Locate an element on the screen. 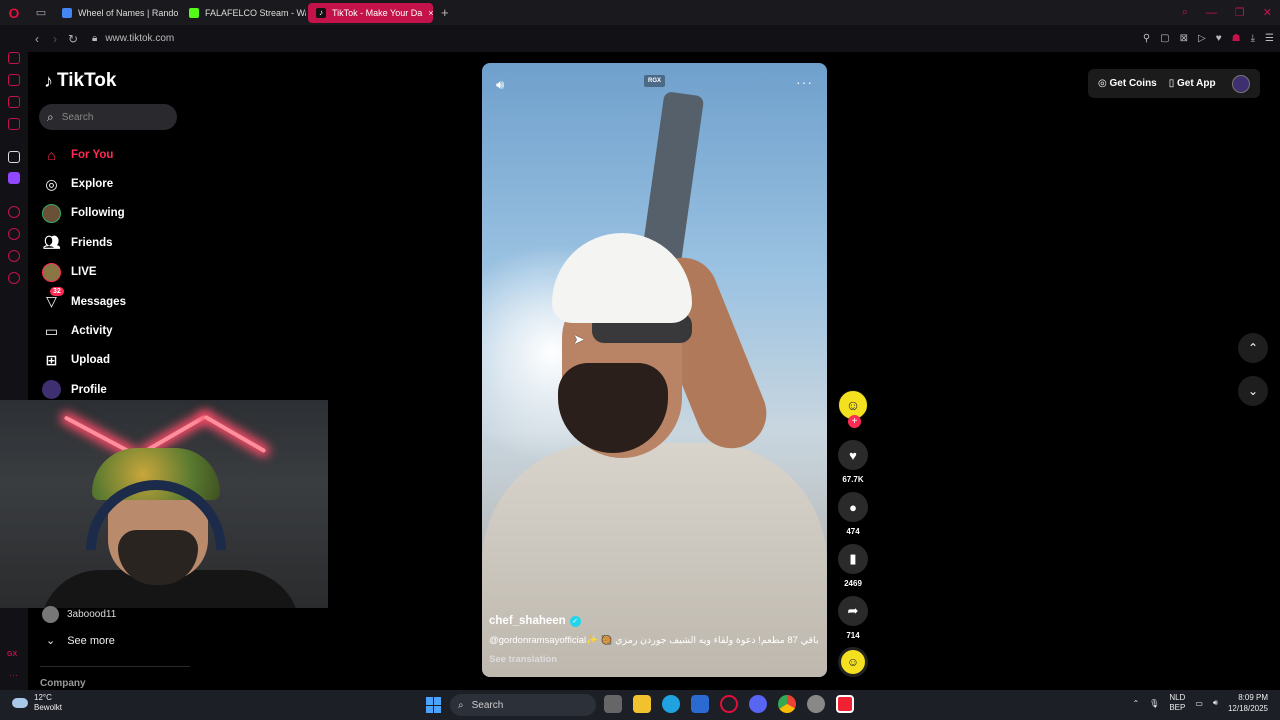 The image size is (1280, 720). music-disc-icon: ☺ is located at coordinates (853, 662).